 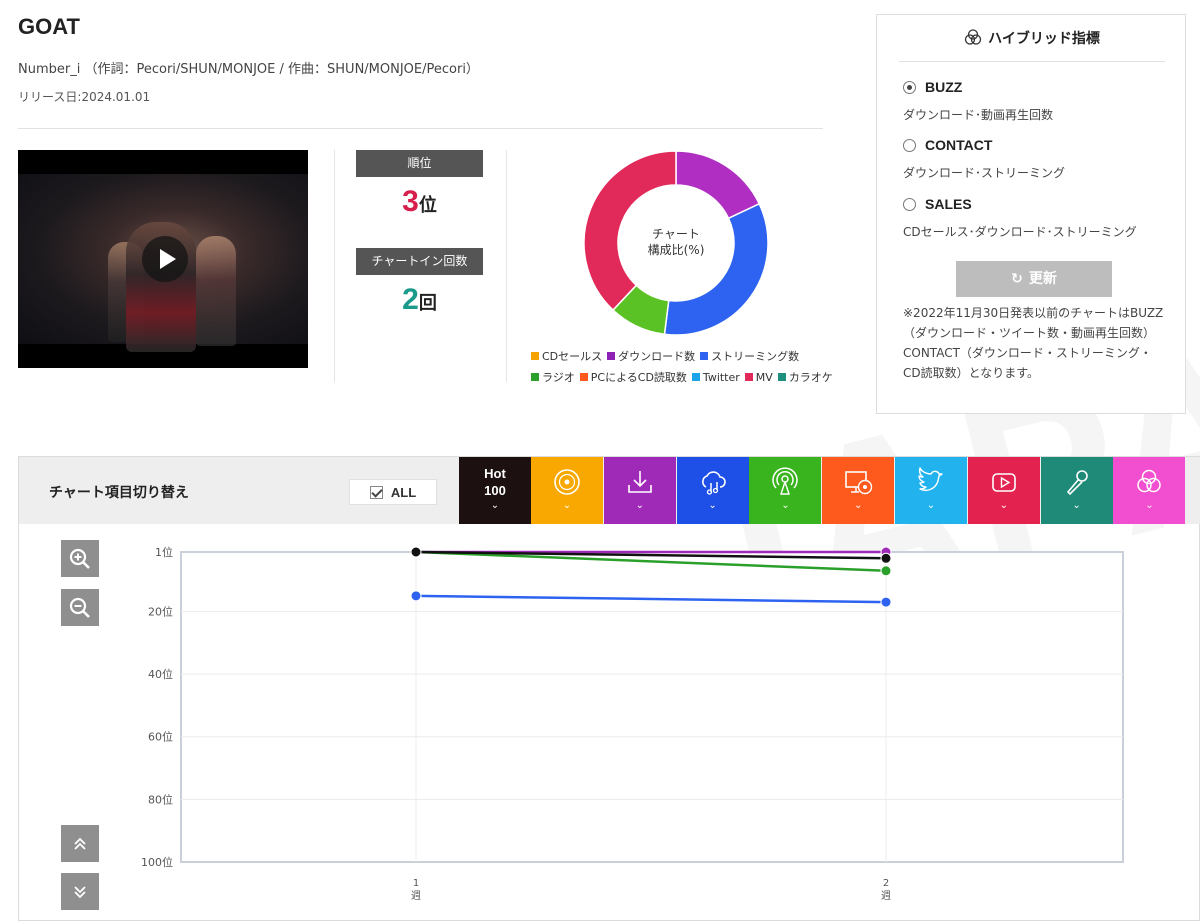 I want to click on hot-label-line2: 100, so click(x=495, y=490).